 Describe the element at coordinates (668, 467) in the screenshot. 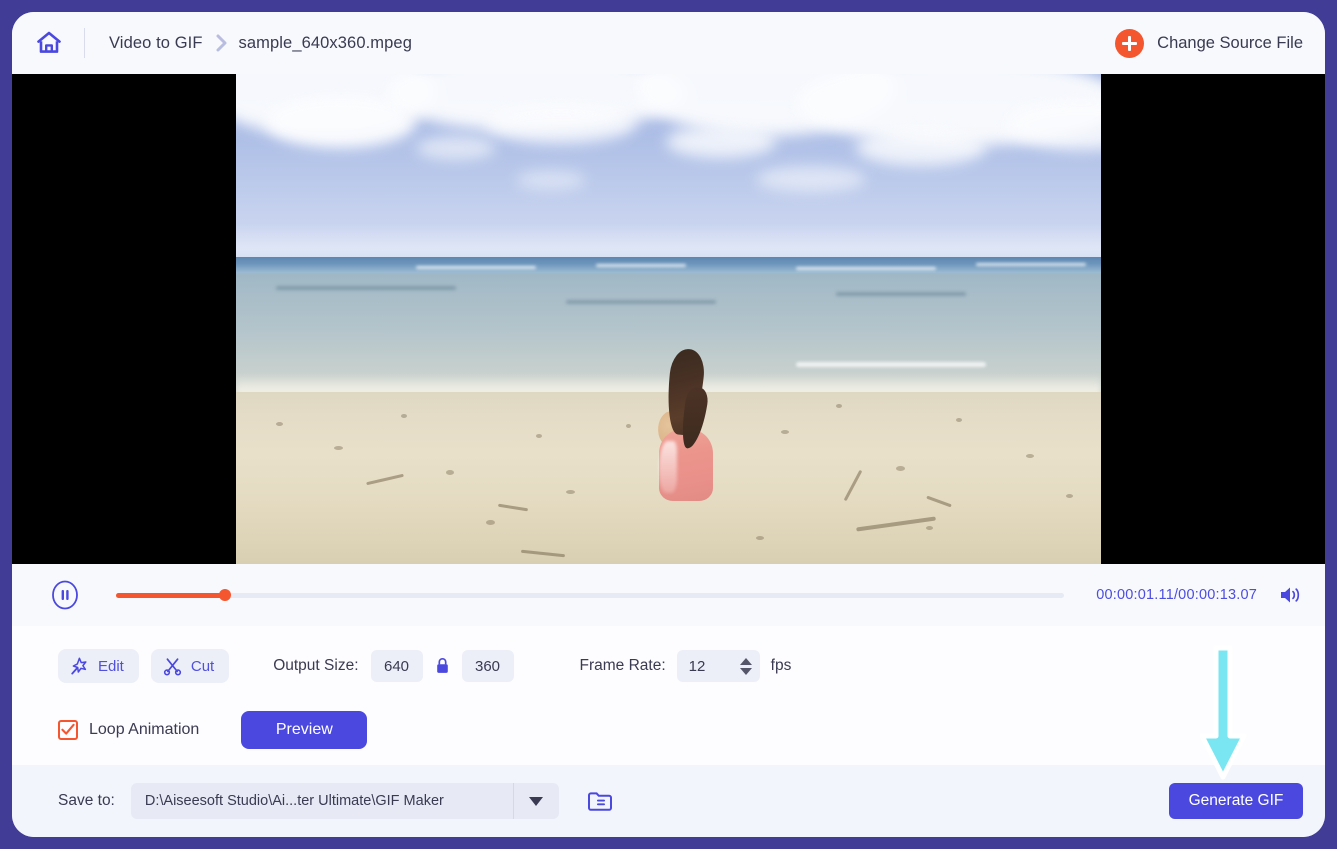

I see `person-dress-highlight` at that location.